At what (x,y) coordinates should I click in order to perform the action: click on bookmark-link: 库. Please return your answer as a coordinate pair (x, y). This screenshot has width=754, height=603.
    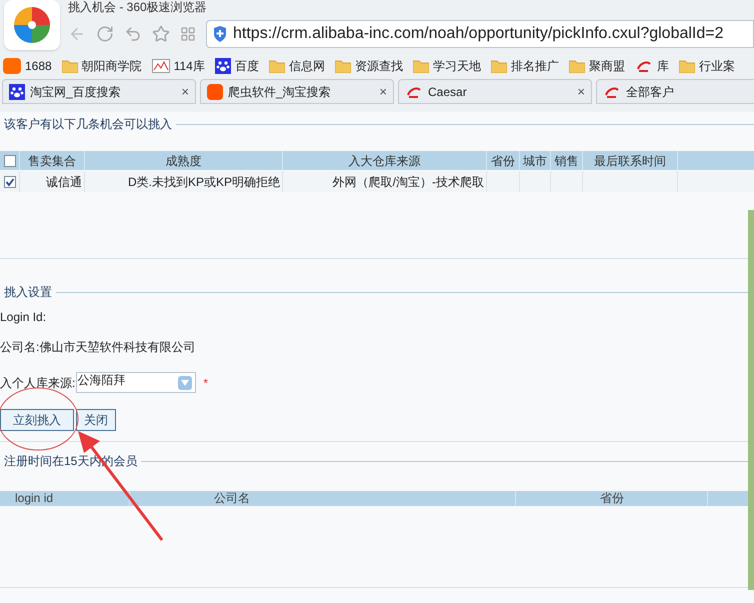
    Looking at the image, I should click on (662, 66).